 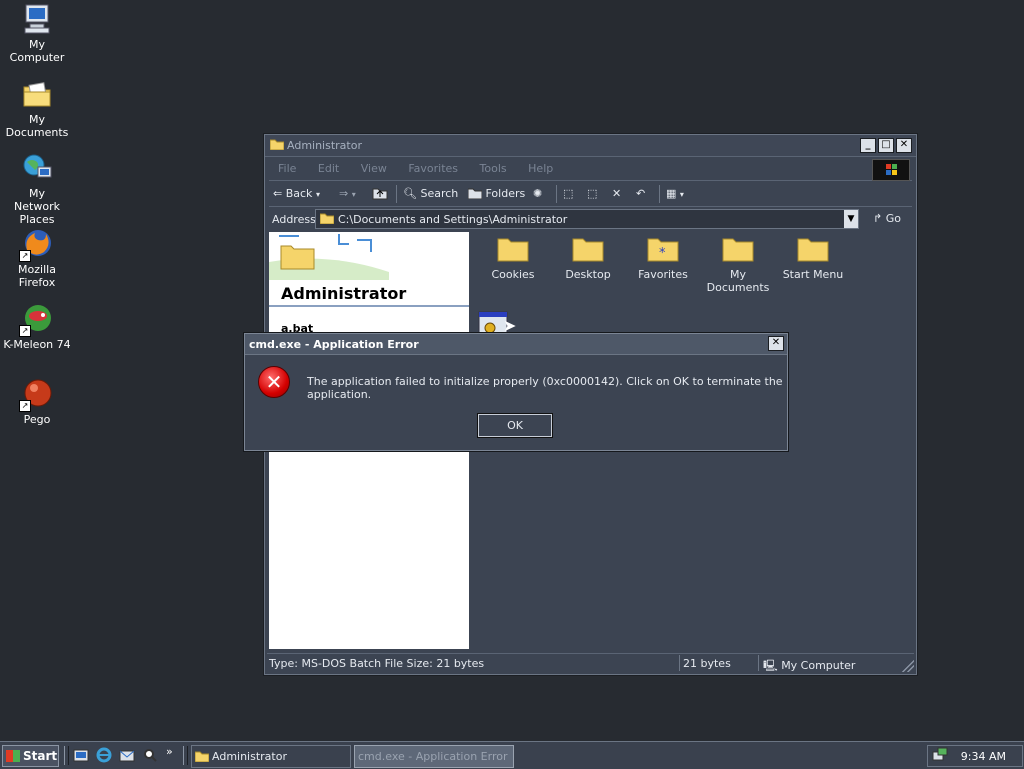 What do you see at coordinates (453, 219) in the screenshot?
I see `address-value: C:\Documents and Settings\Administrator` at bounding box center [453, 219].